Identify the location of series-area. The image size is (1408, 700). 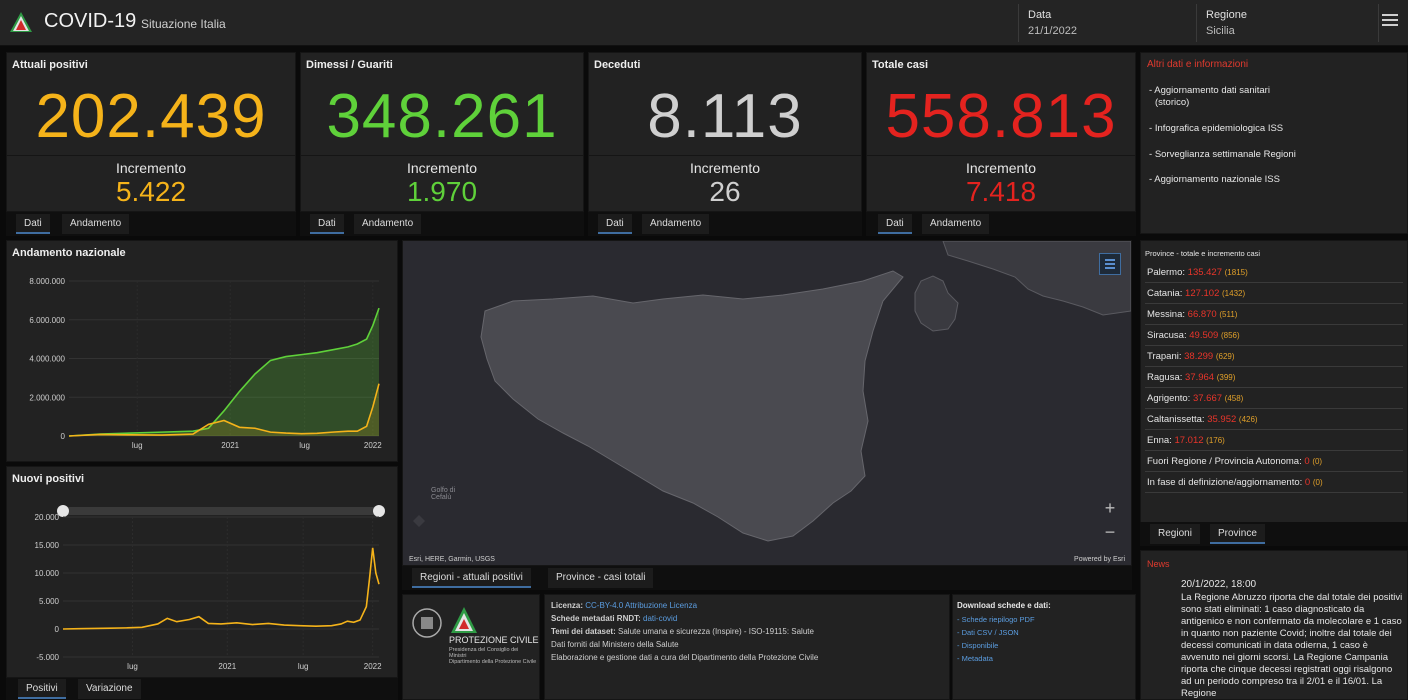
(224, 372).